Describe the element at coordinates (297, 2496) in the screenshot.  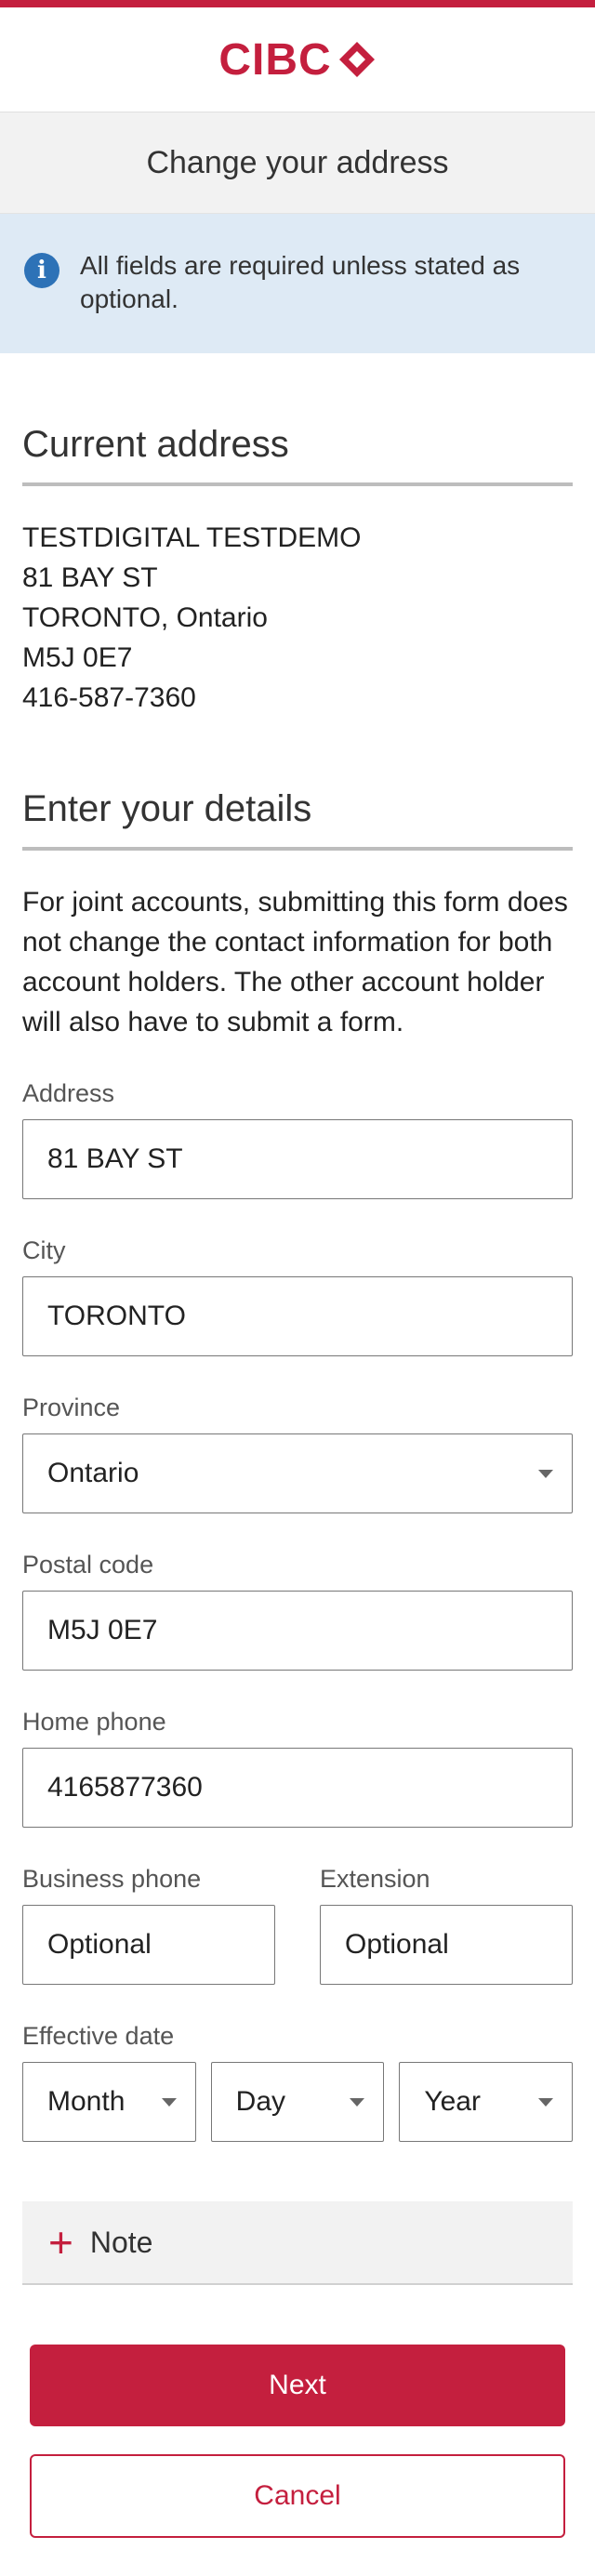
I see `cancel-button: Cancel` at that location.